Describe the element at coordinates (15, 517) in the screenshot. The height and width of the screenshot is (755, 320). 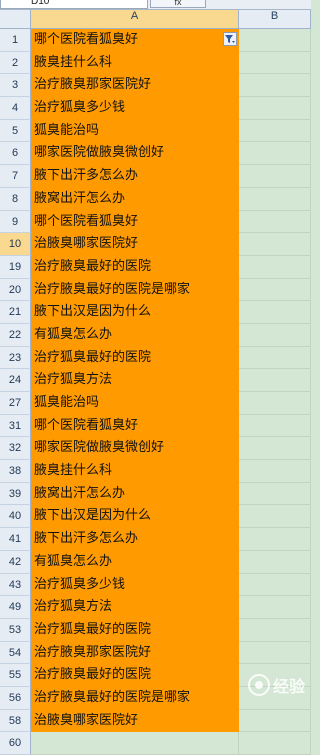
I see `row-header: 40` at that location.